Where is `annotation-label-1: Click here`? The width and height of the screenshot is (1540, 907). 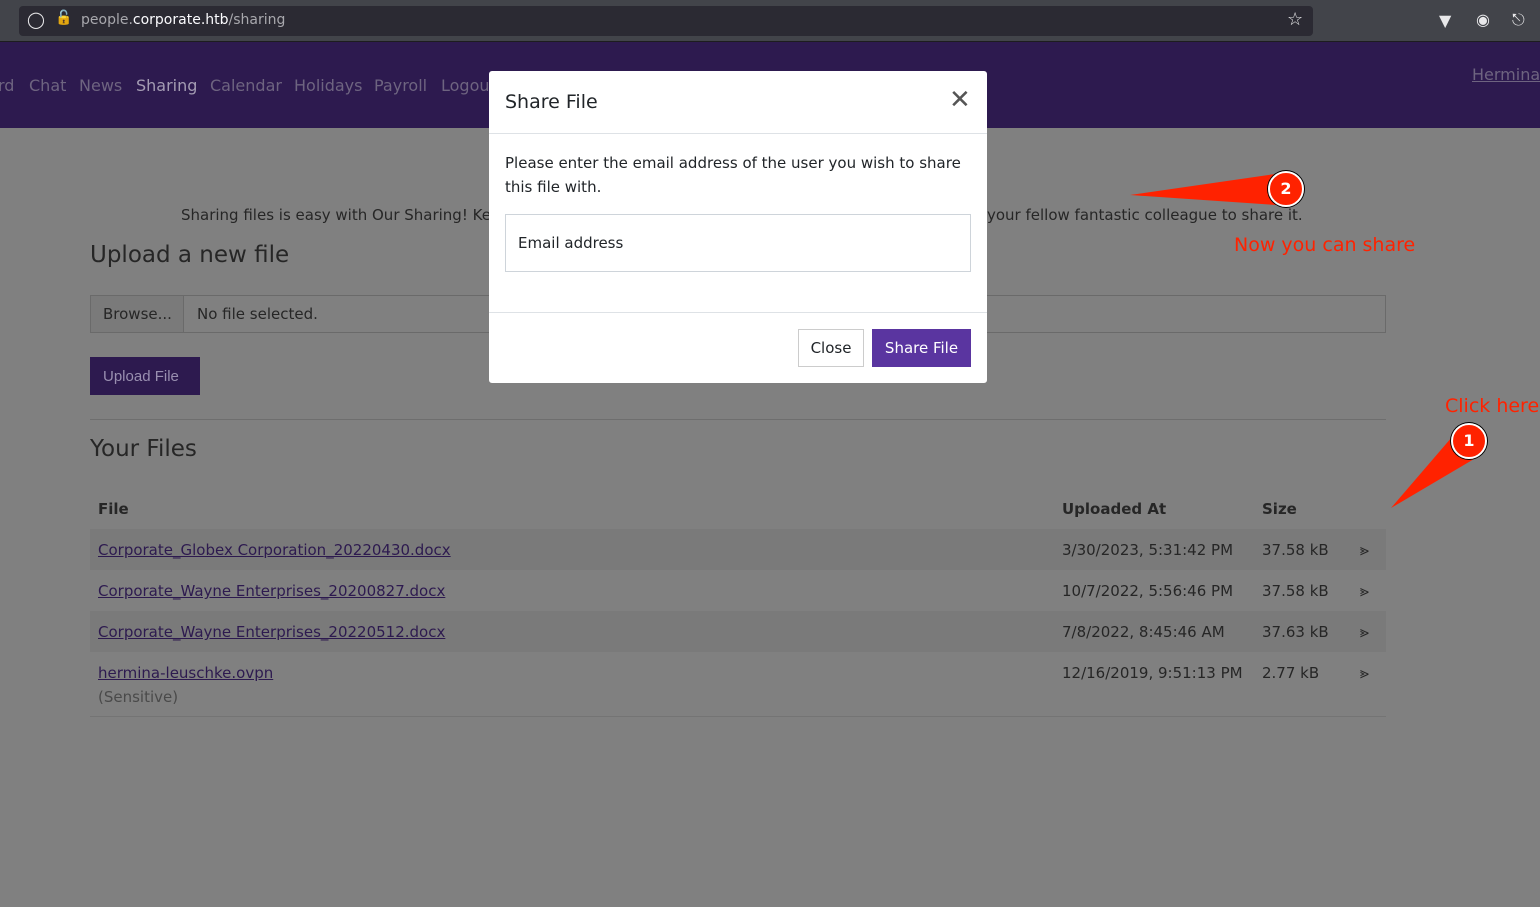 annotation-label-1: Click here is located at coordinates (1492, 406).